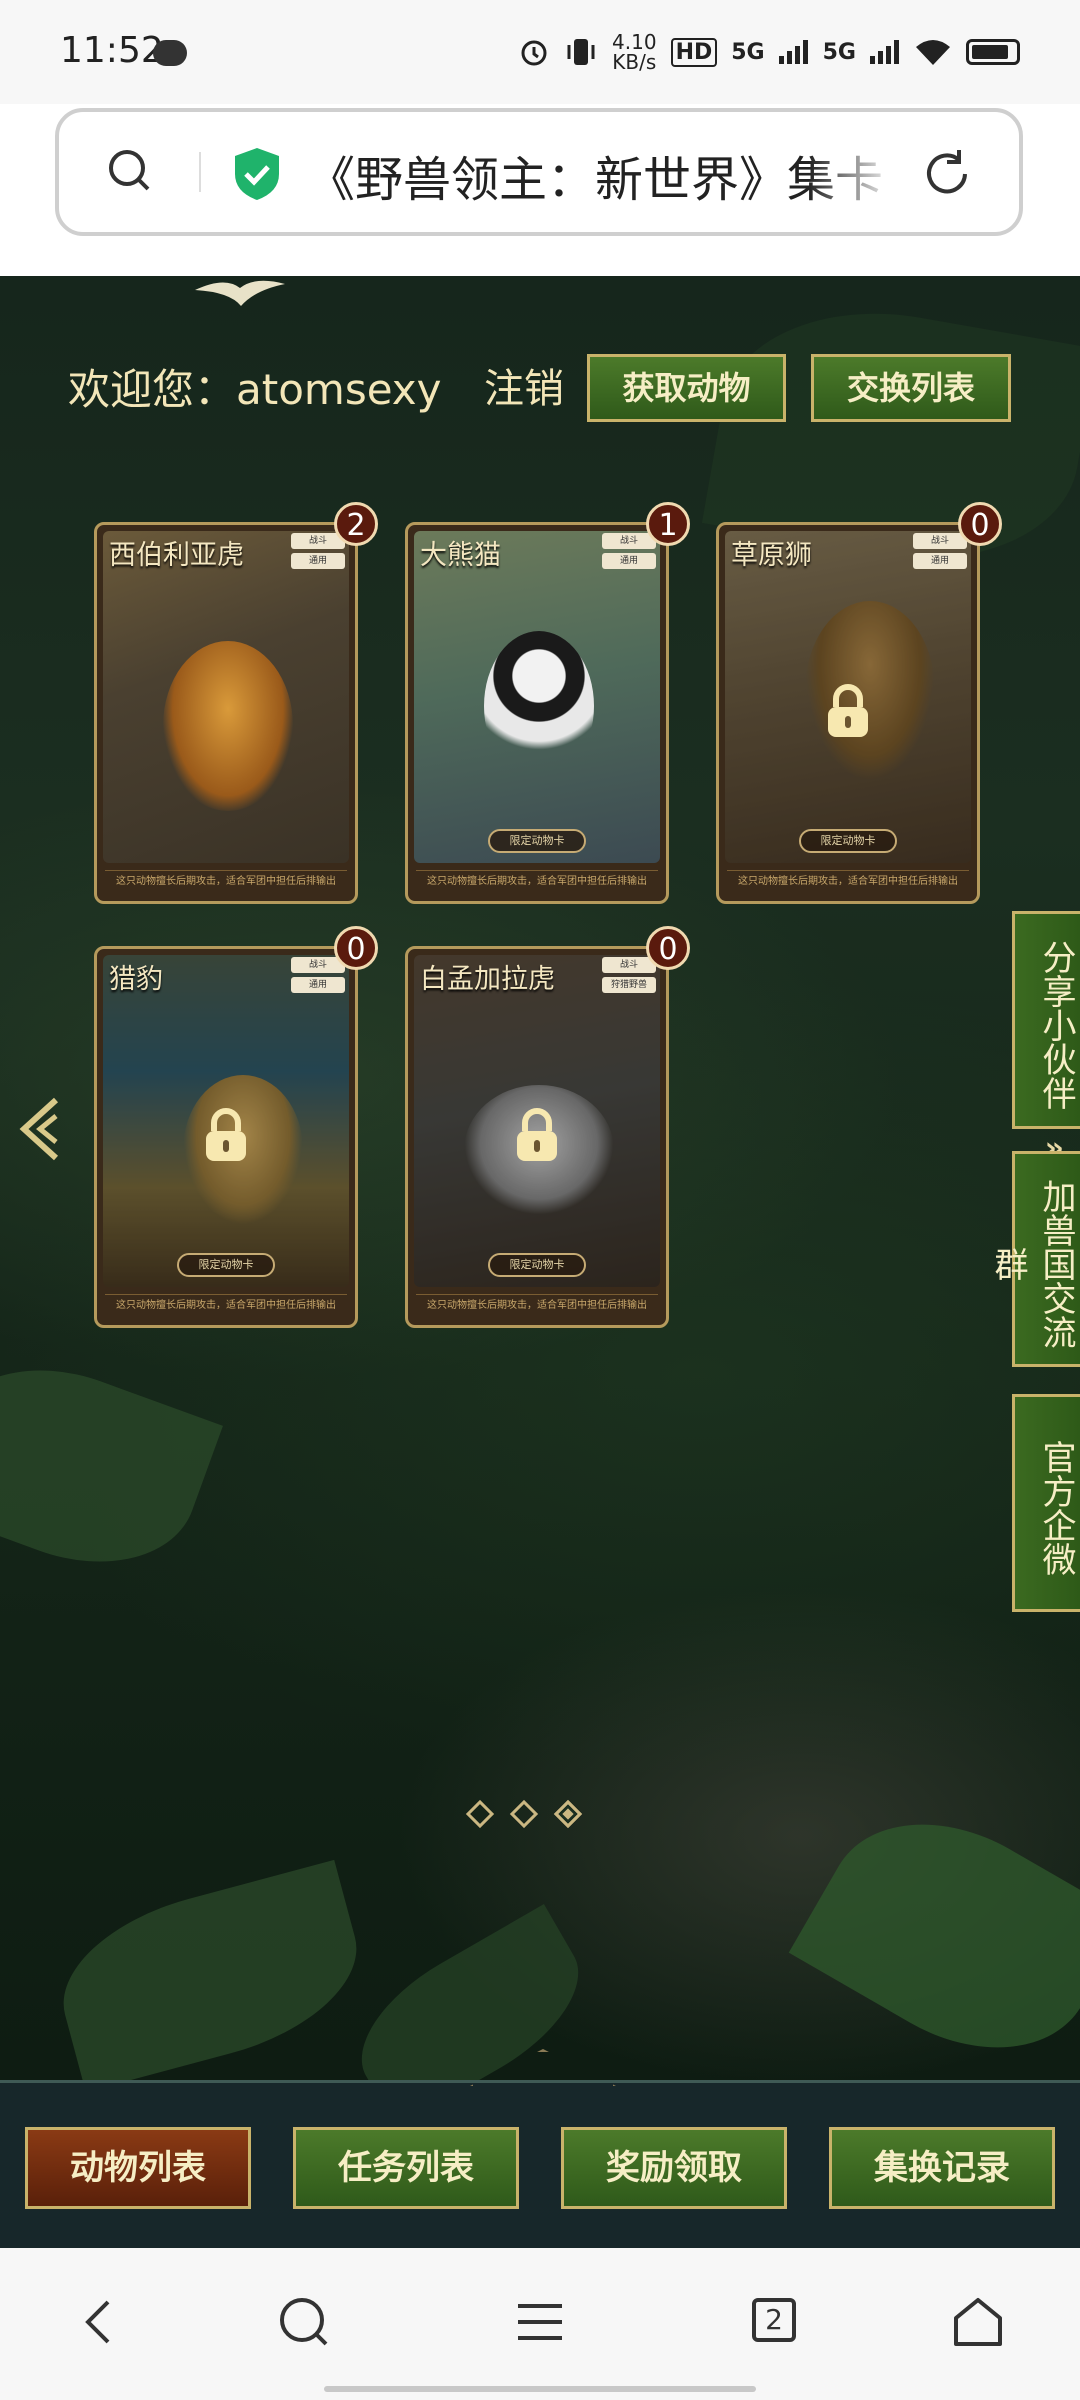 This screenshot has width=1080, height=2400. I want to click on animal-card: 西伯利亚虎 战斗 通用 这只动物擅长后期攻击，适合军团中担任后排输出, so click(226, 713).